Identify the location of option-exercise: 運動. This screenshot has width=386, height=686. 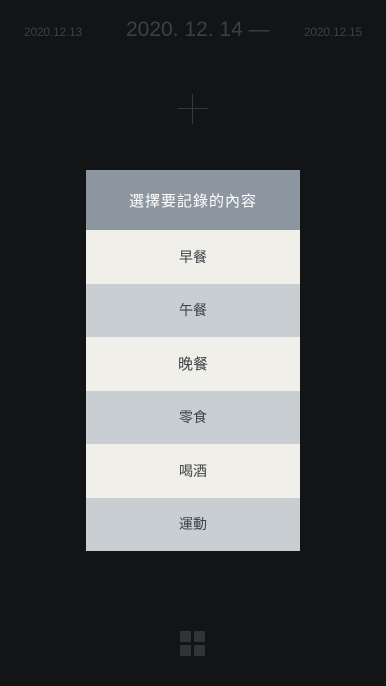
(193, 524).